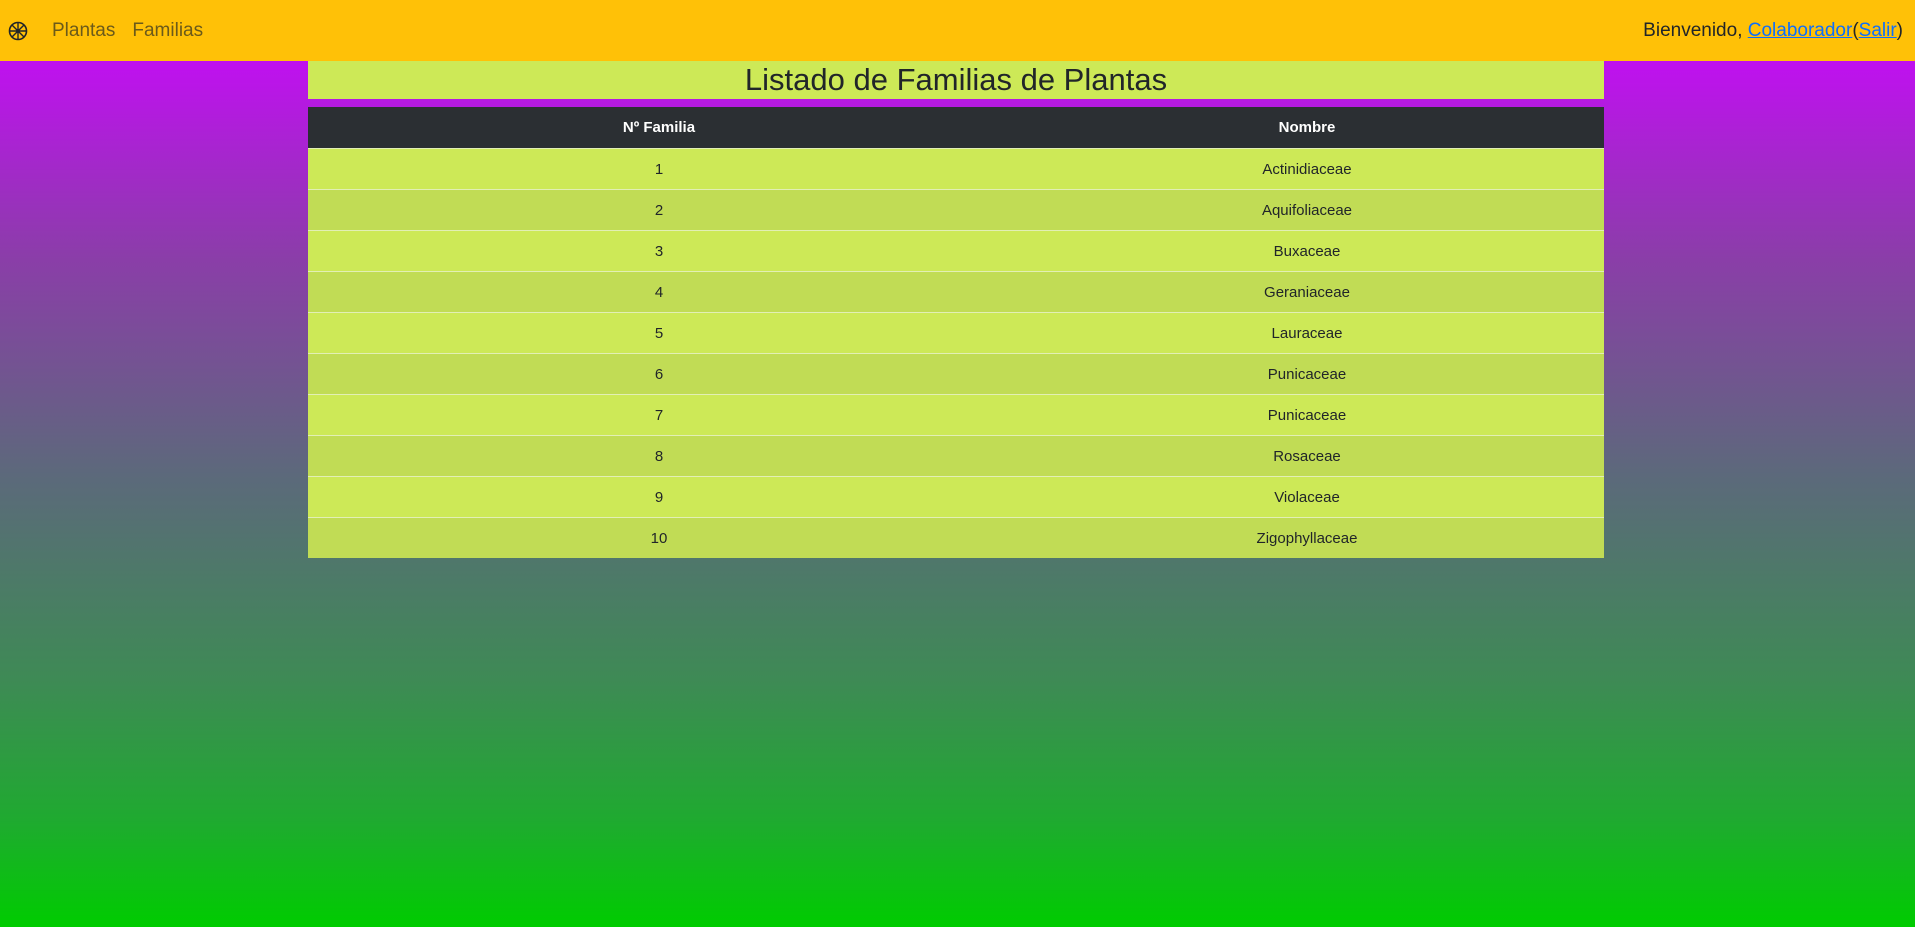  I want to click on table-header-row: Nº Familia Nombre, so click(956, 128).